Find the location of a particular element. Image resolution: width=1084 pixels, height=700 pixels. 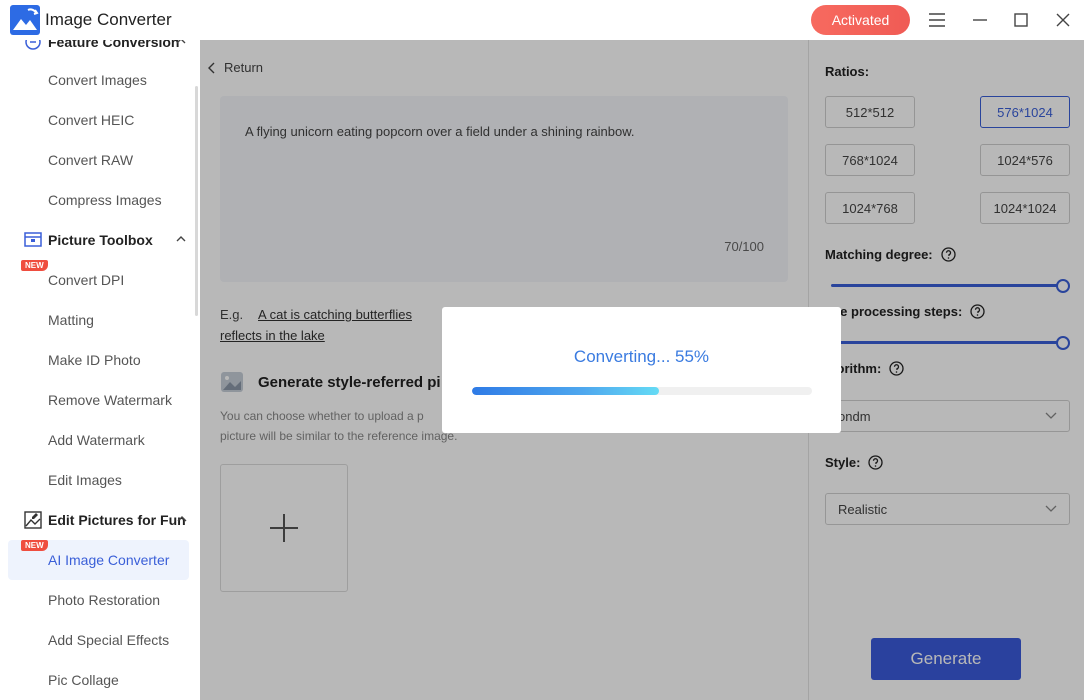

sidebar-item-convert-raw: Convert RAW is located at coordinates (98, 160).